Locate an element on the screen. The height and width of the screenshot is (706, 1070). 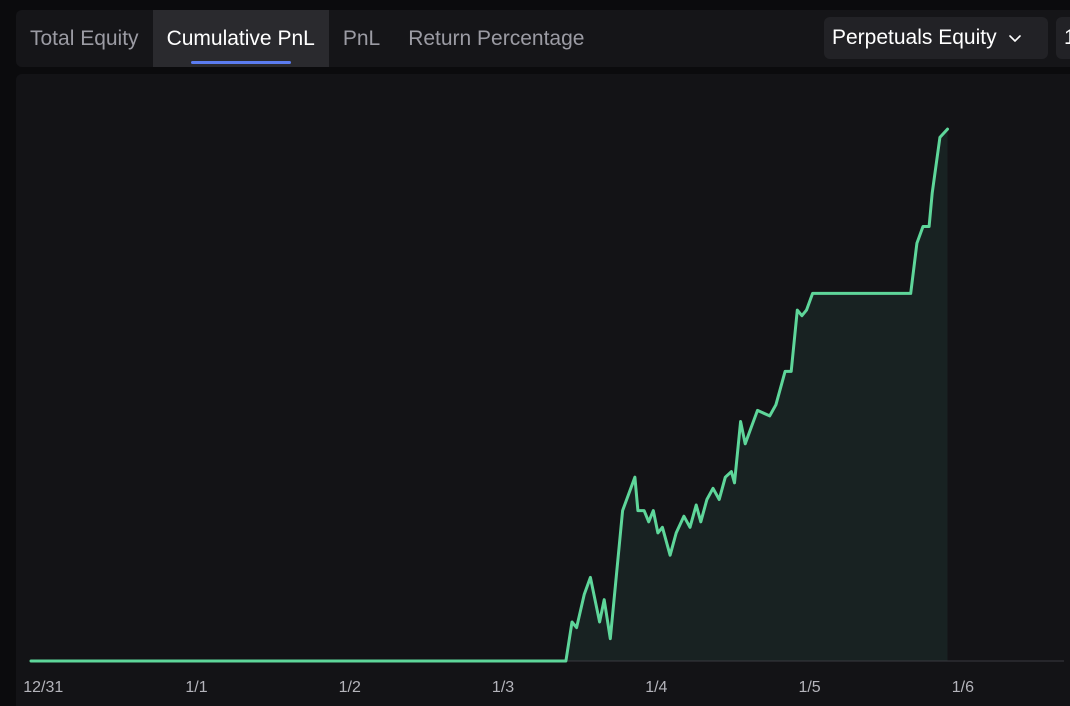
tab-total-equity: Total Equity is located at coordinates (84, 38).